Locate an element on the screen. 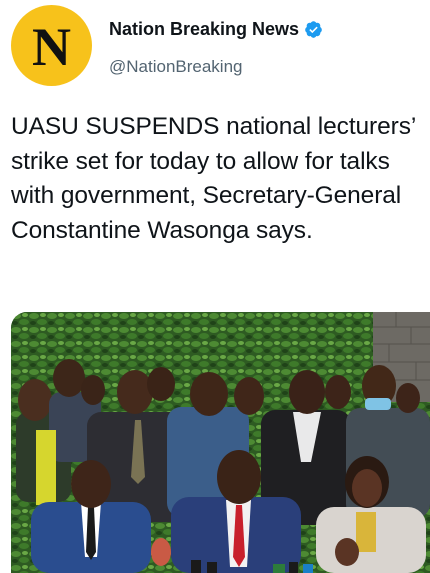 The height and width of the screenshot is (573, 430). account-handle: @NationBreaking is located at coordinates (176, 67).